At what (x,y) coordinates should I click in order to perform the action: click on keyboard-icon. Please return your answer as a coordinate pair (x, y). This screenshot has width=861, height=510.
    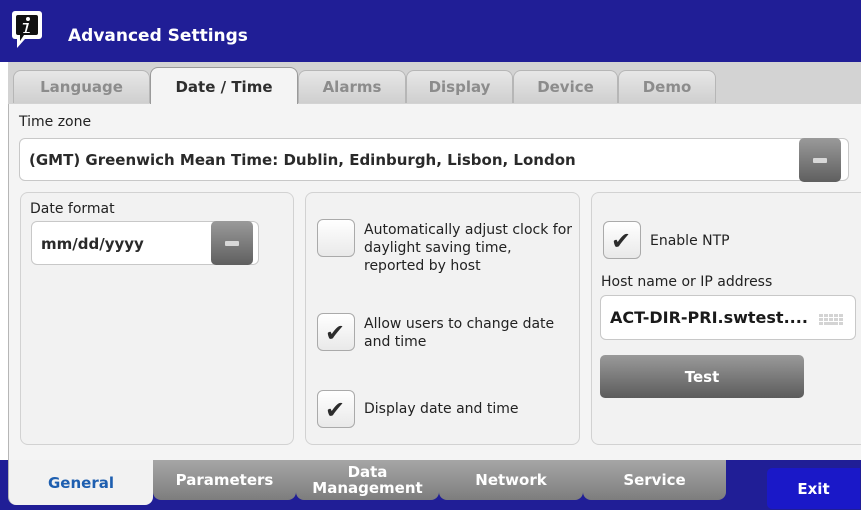
    Looking at the image, I should click on (831, 320).